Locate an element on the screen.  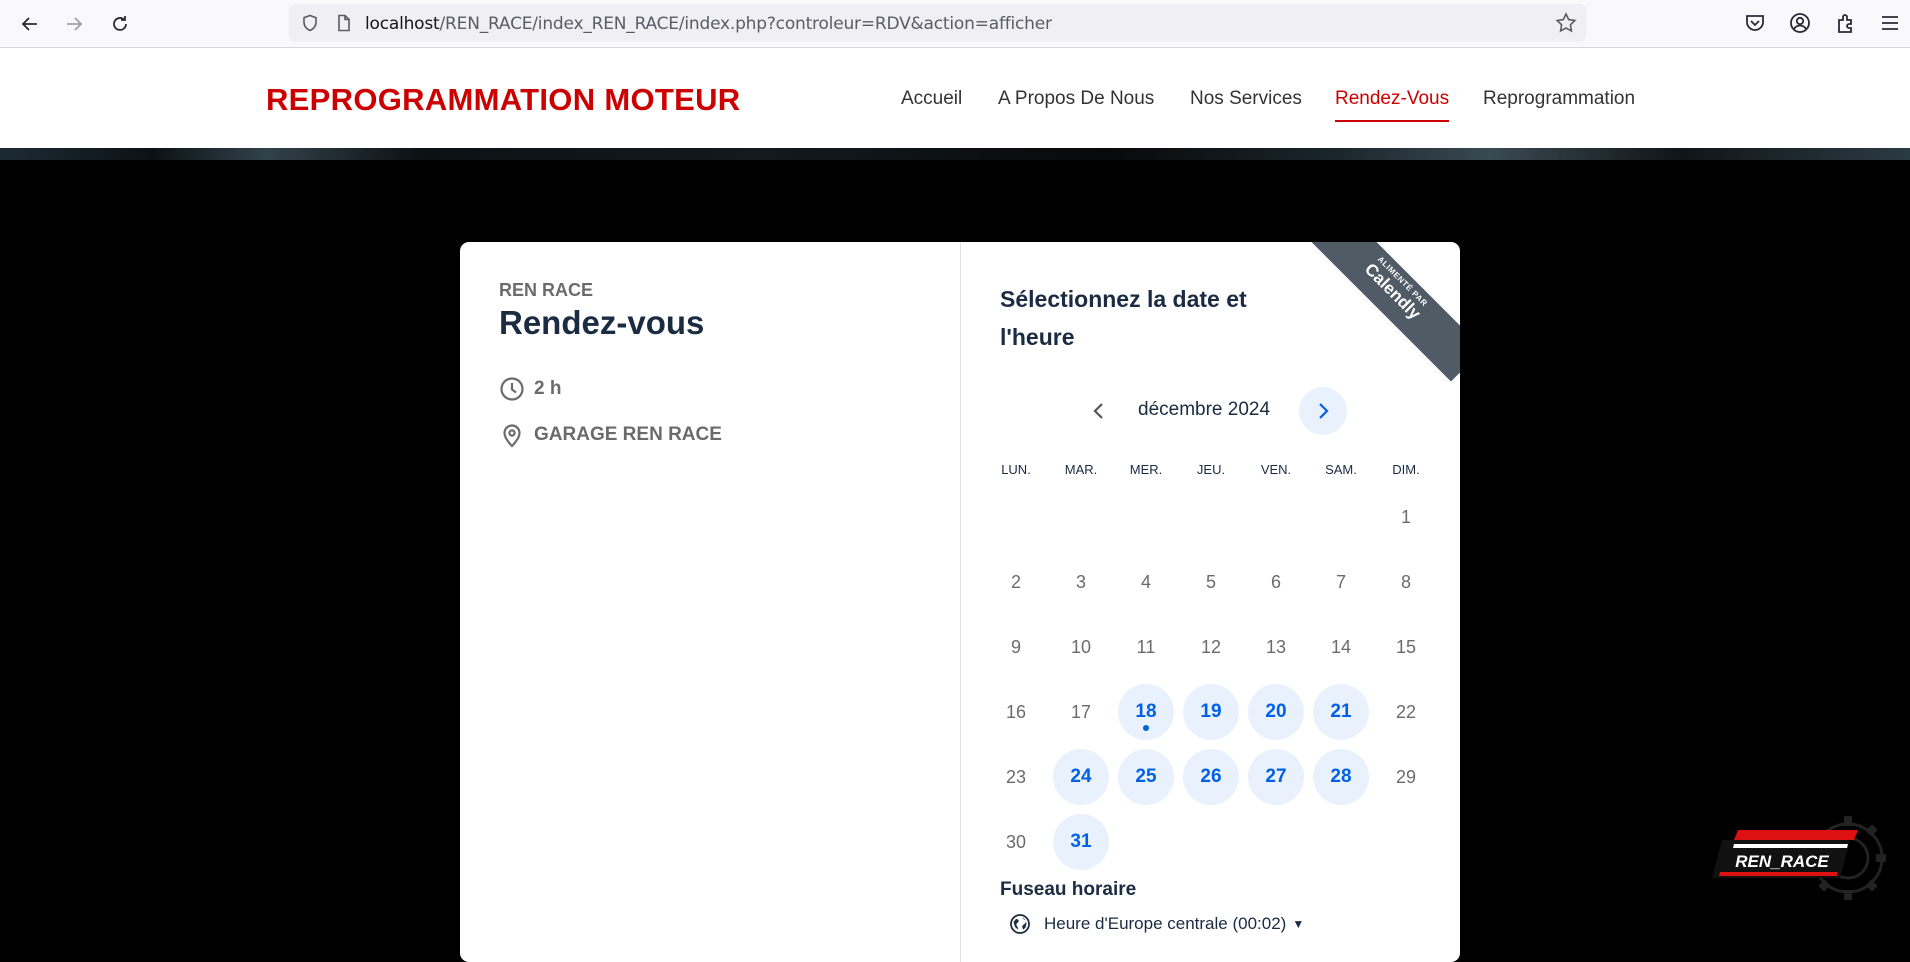
duration-row: 2 h is located at coordinates (530, 389).